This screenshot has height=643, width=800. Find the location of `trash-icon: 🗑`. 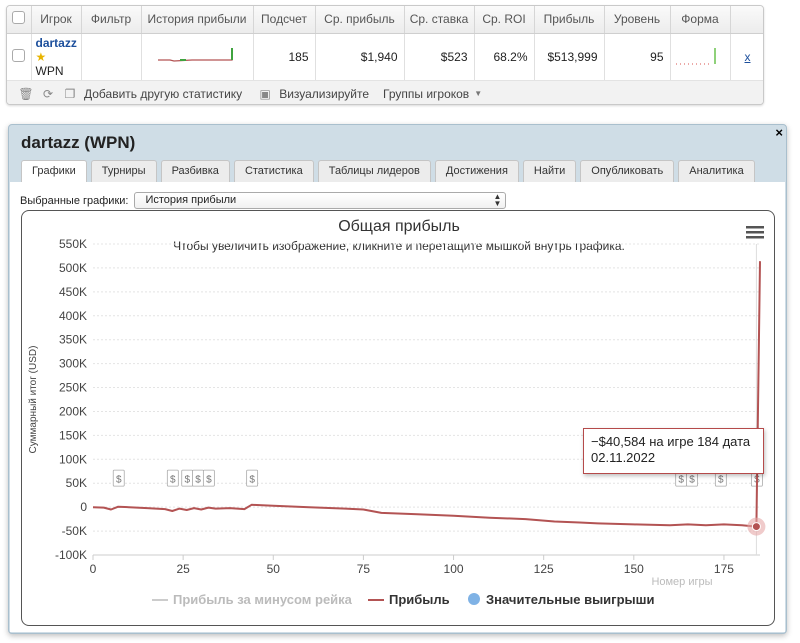

trash-icon: 🗑 is located at coordinates (26, 94).